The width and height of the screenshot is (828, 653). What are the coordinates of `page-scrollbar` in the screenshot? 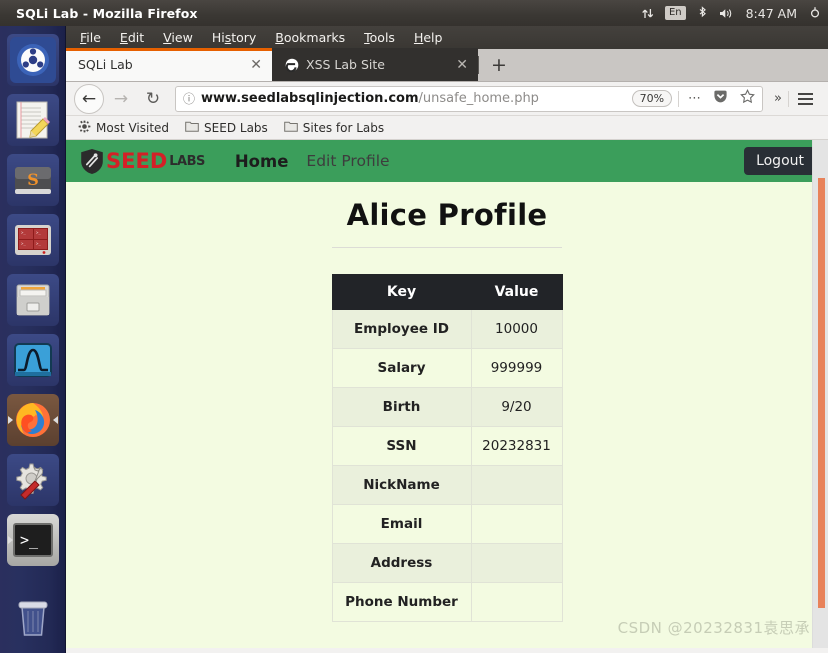 It's located at (820, 394).